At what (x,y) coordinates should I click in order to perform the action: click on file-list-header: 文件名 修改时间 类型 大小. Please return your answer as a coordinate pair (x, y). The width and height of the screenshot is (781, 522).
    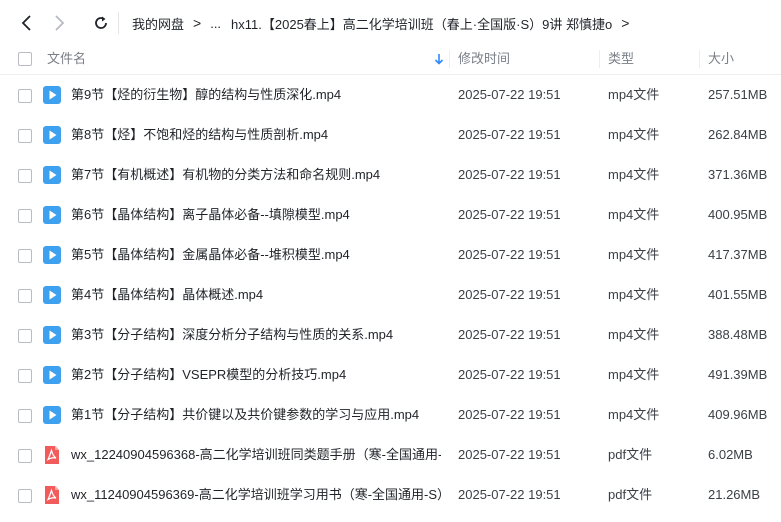
    Looking at the image, I should click on (390, 59).